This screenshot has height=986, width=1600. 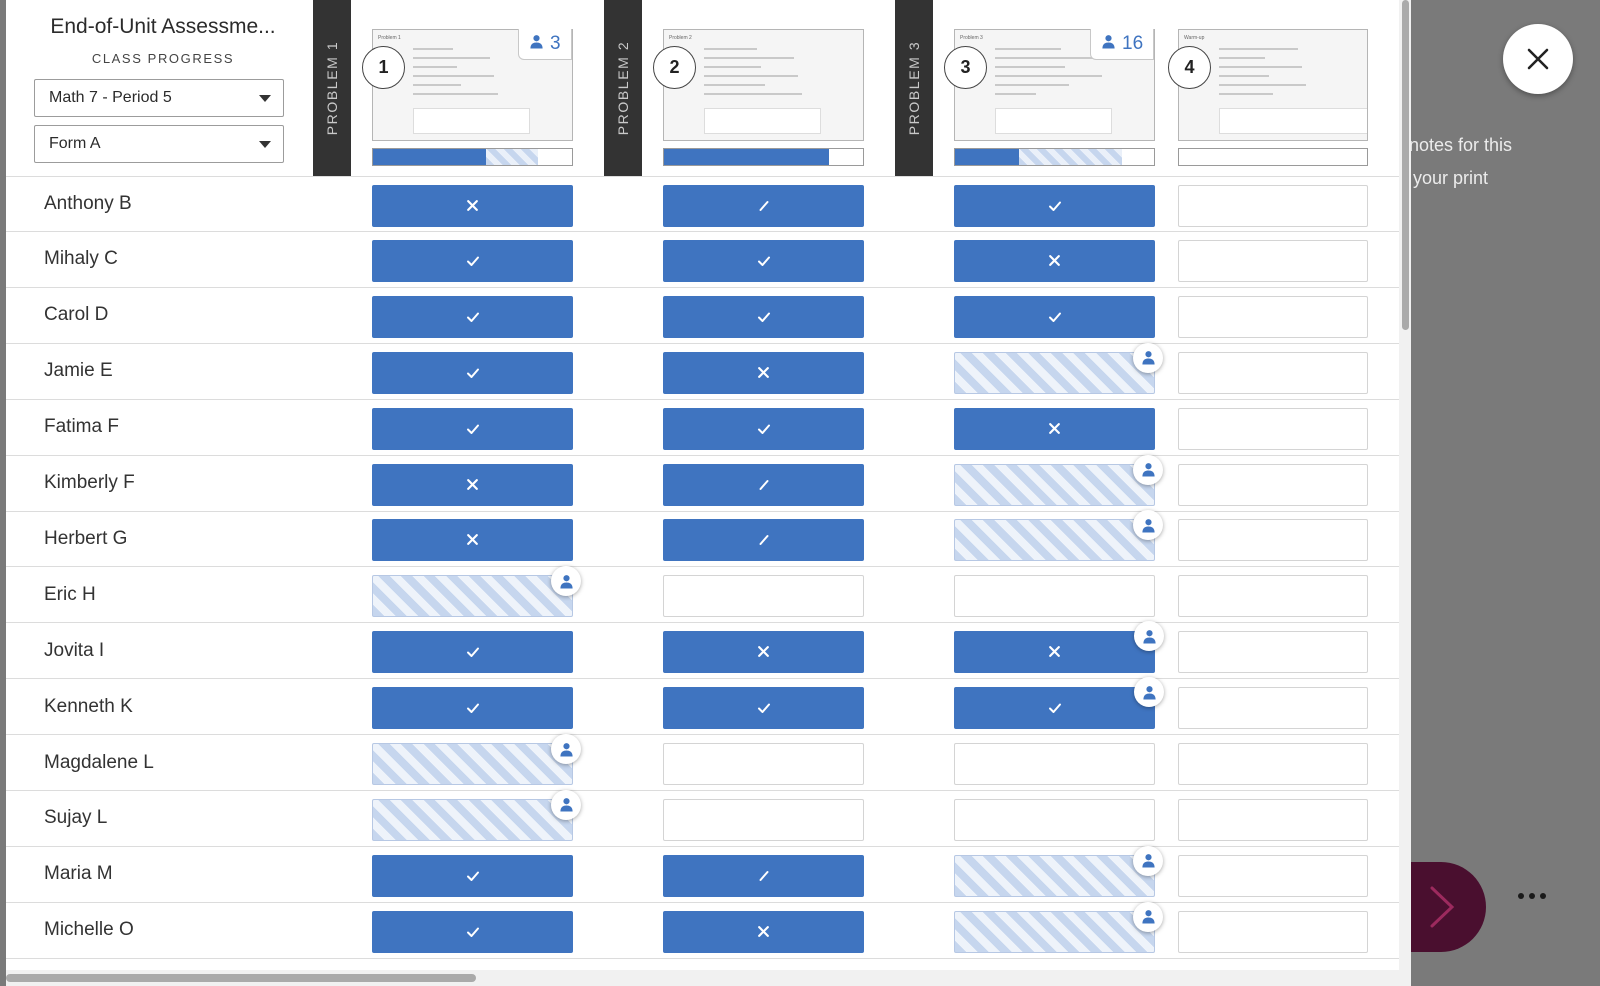 I want to click on problem-3-student-count: 16, so click(x=1122, y=44).